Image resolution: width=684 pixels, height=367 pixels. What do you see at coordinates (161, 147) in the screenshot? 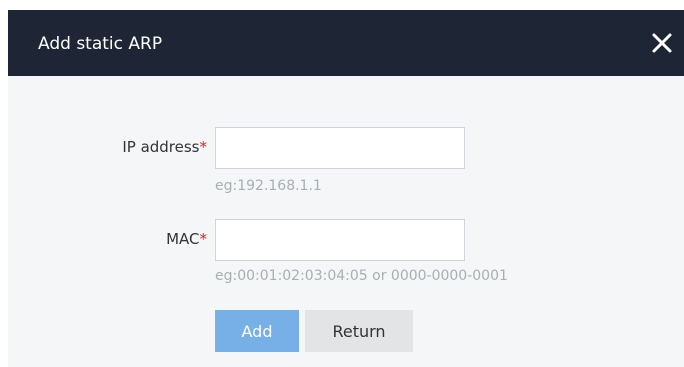
I see `ip-address-label-text: IP address` at bounding box center [161, 147].